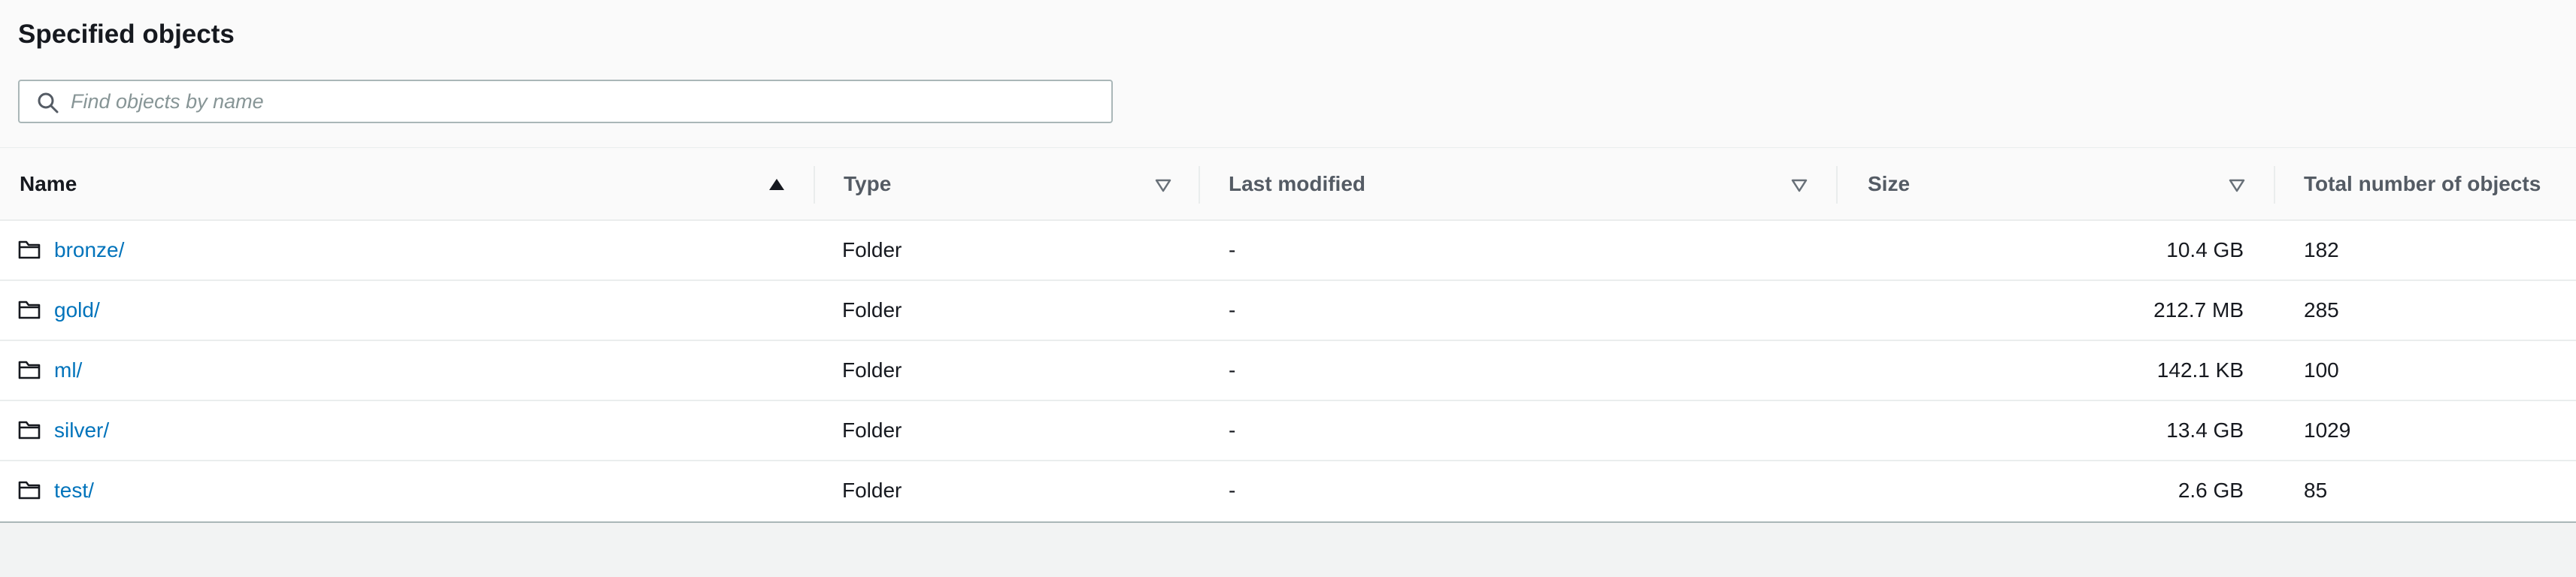 The image size is (2576, 577). Describe the element at coordinates (48, 103) in the screenshot. I see `search-icon` at that location.